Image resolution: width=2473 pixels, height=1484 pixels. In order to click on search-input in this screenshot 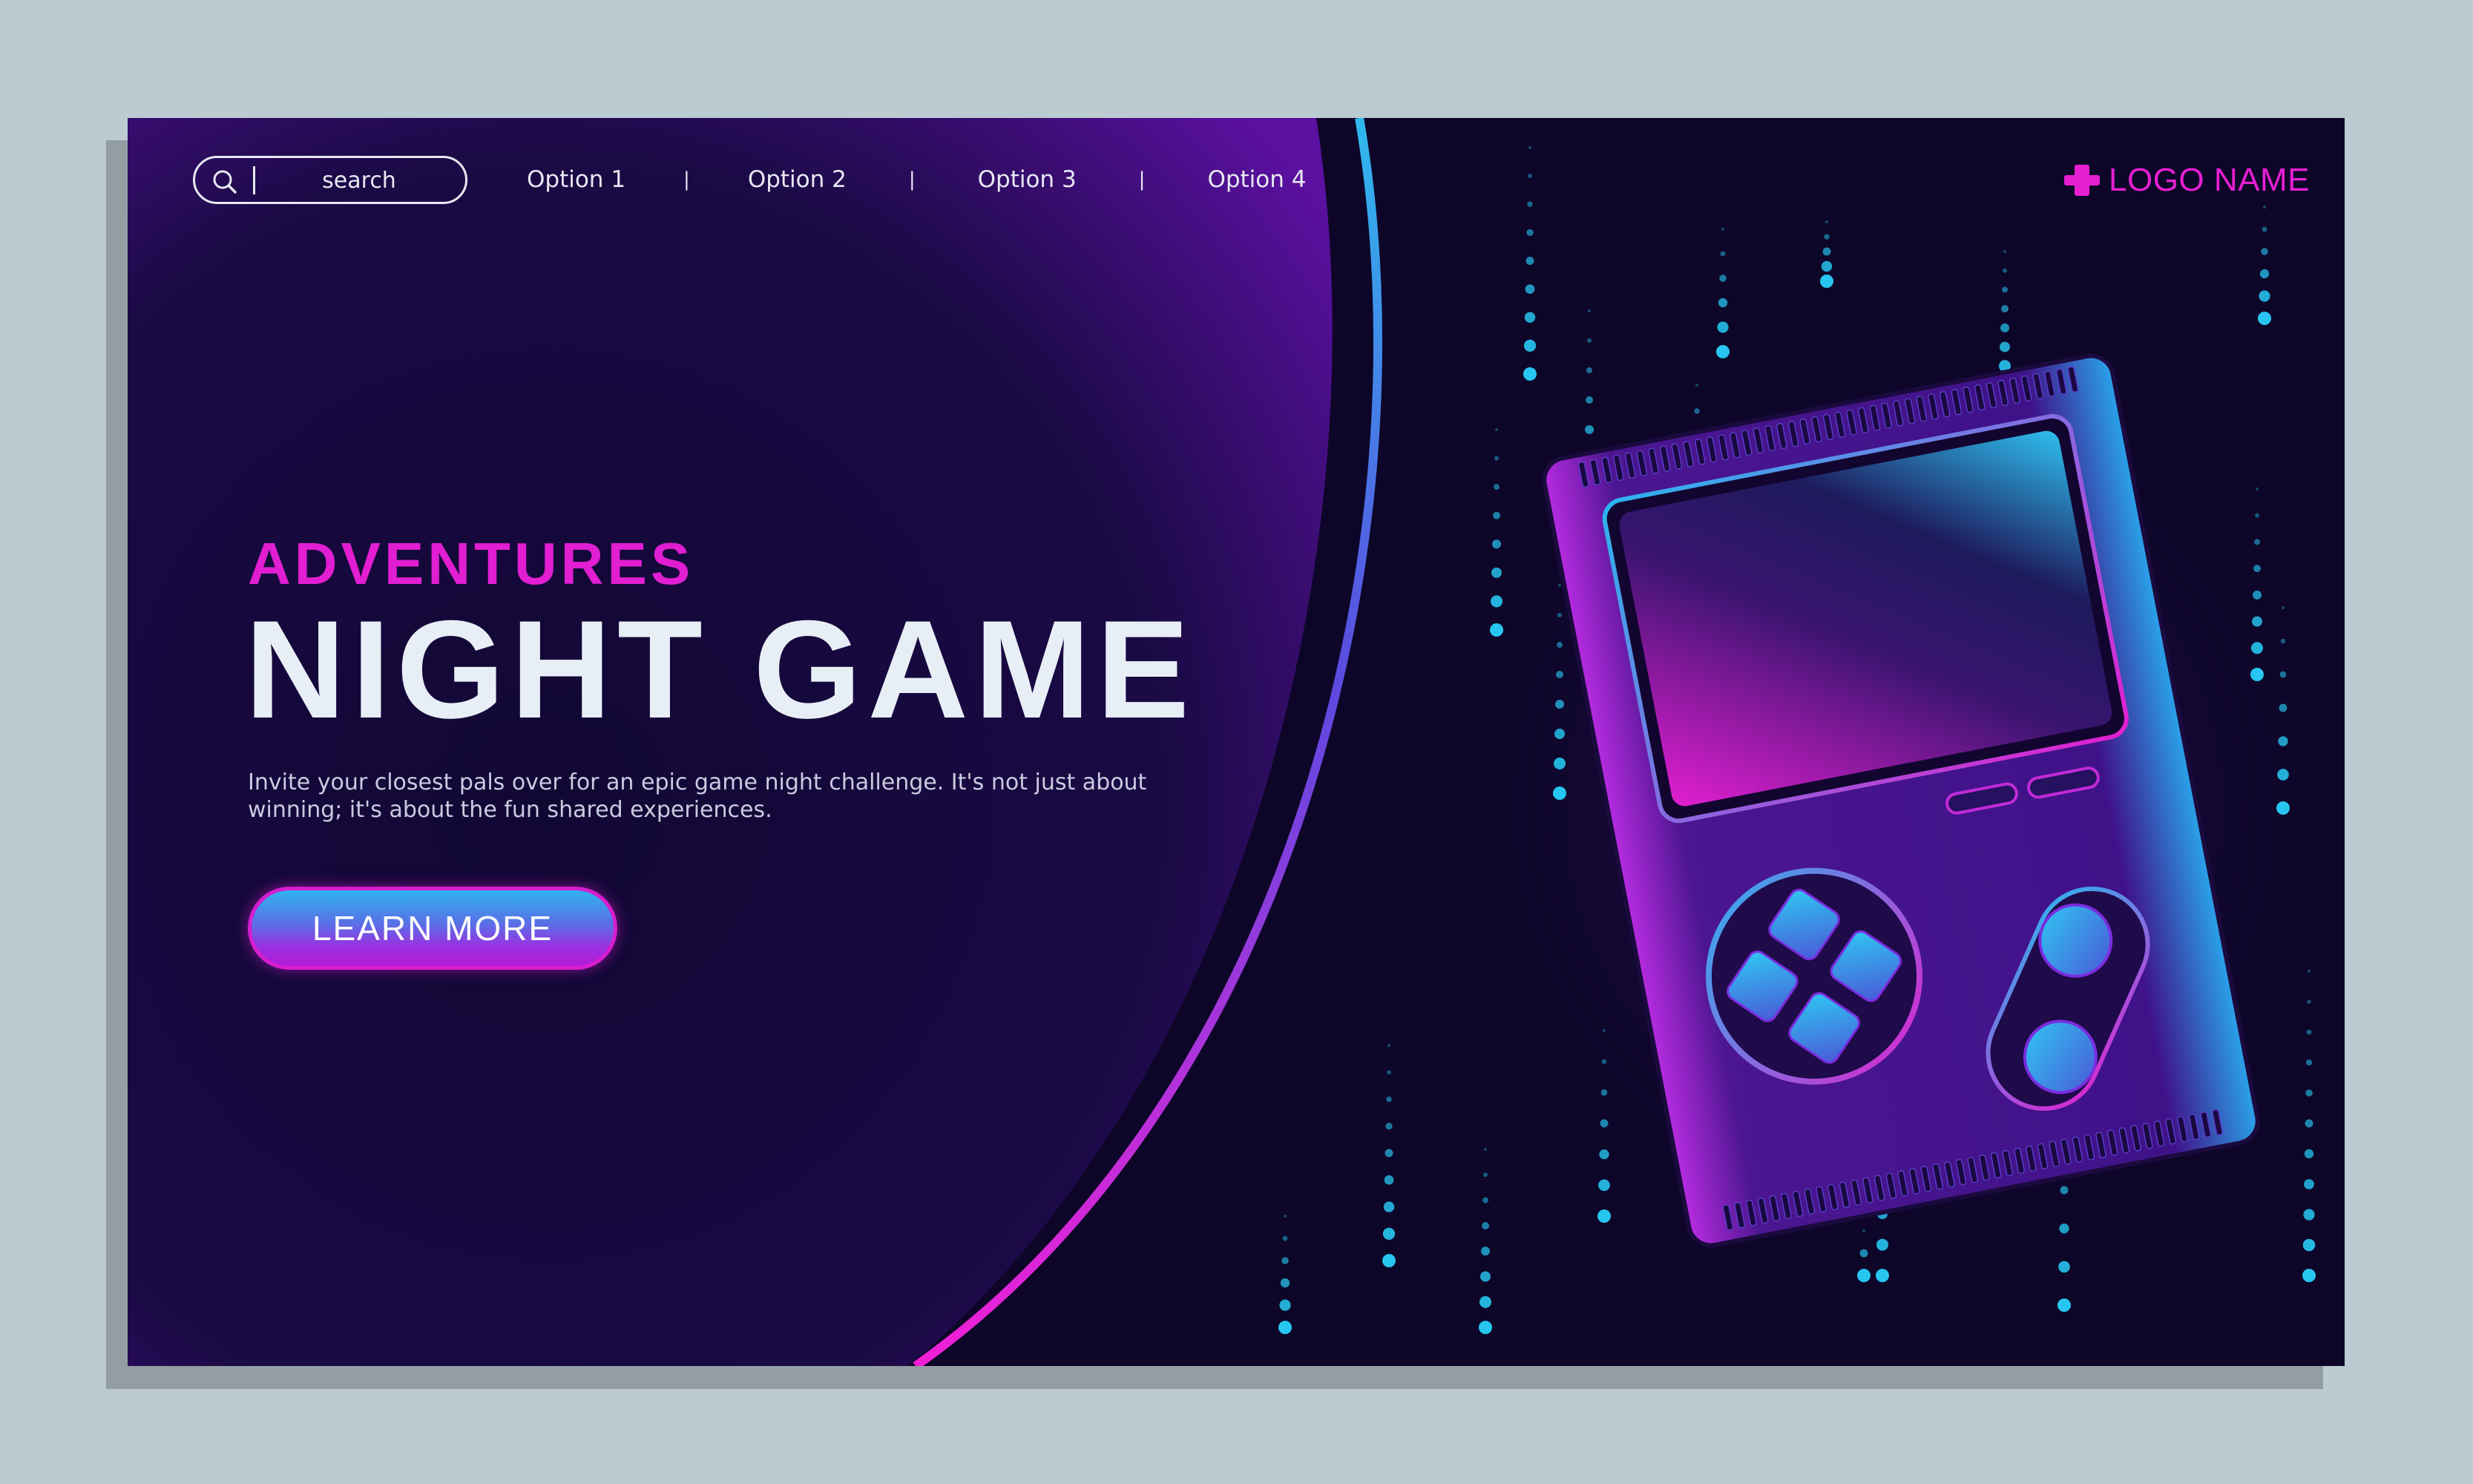, I will do `click(359, 180)`.